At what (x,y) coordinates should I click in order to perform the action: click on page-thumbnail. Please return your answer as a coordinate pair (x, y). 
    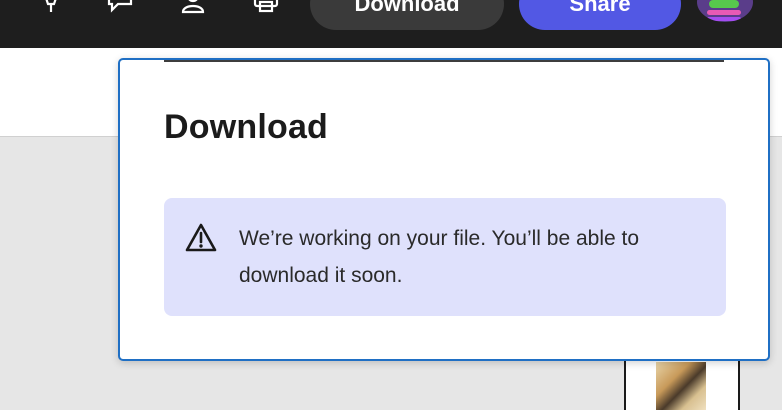
    Looking at the image, I should click on (681, 386).